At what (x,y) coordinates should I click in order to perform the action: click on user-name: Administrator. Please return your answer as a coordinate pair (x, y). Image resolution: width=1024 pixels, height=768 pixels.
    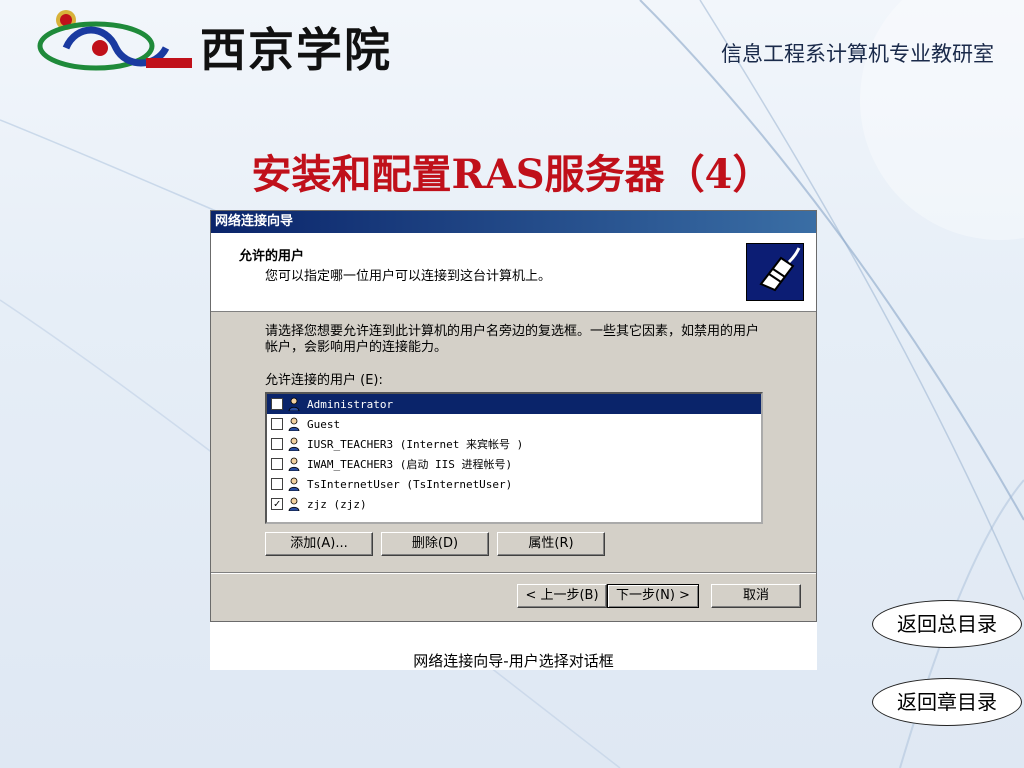
    Looking at the image, I should click on (350, 404).